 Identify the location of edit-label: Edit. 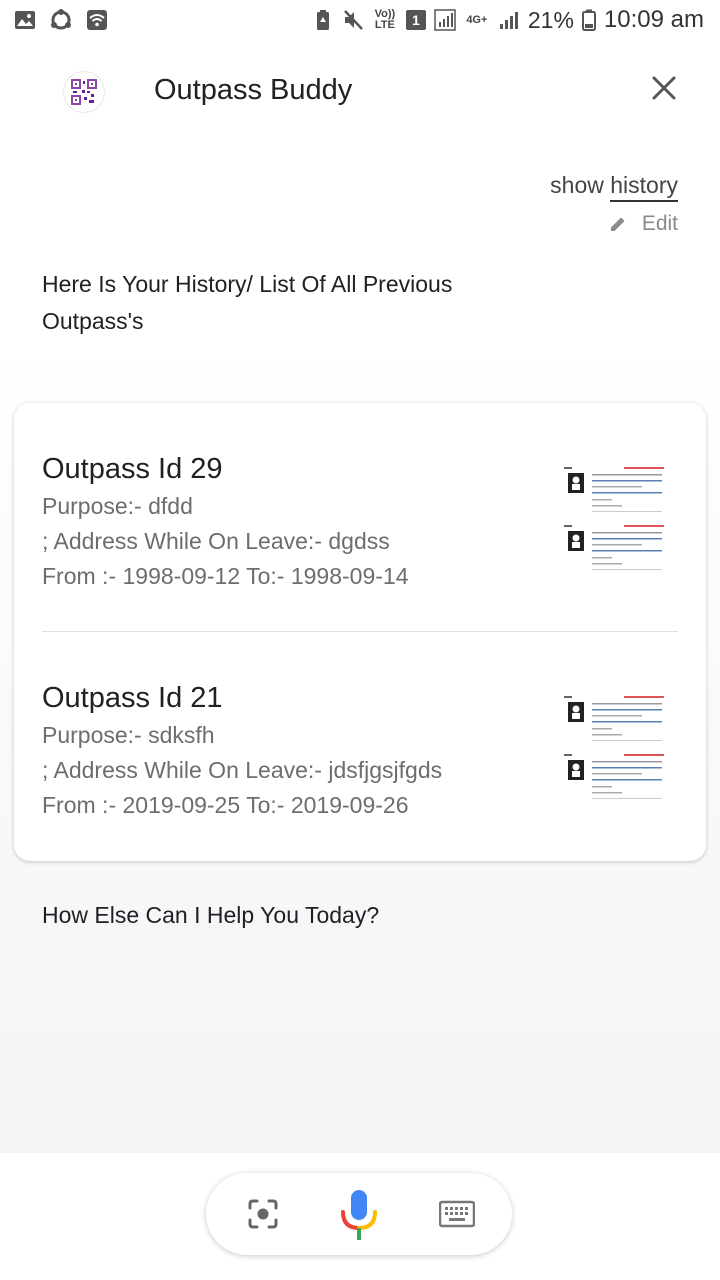
(659, 223).